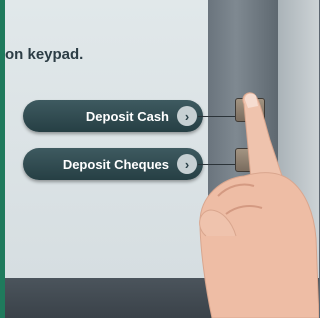 The image size is (320, 318). Describe the element at coordinates (250, 110) in the screenshot. I see `function-key-deposit-cash` at that location.